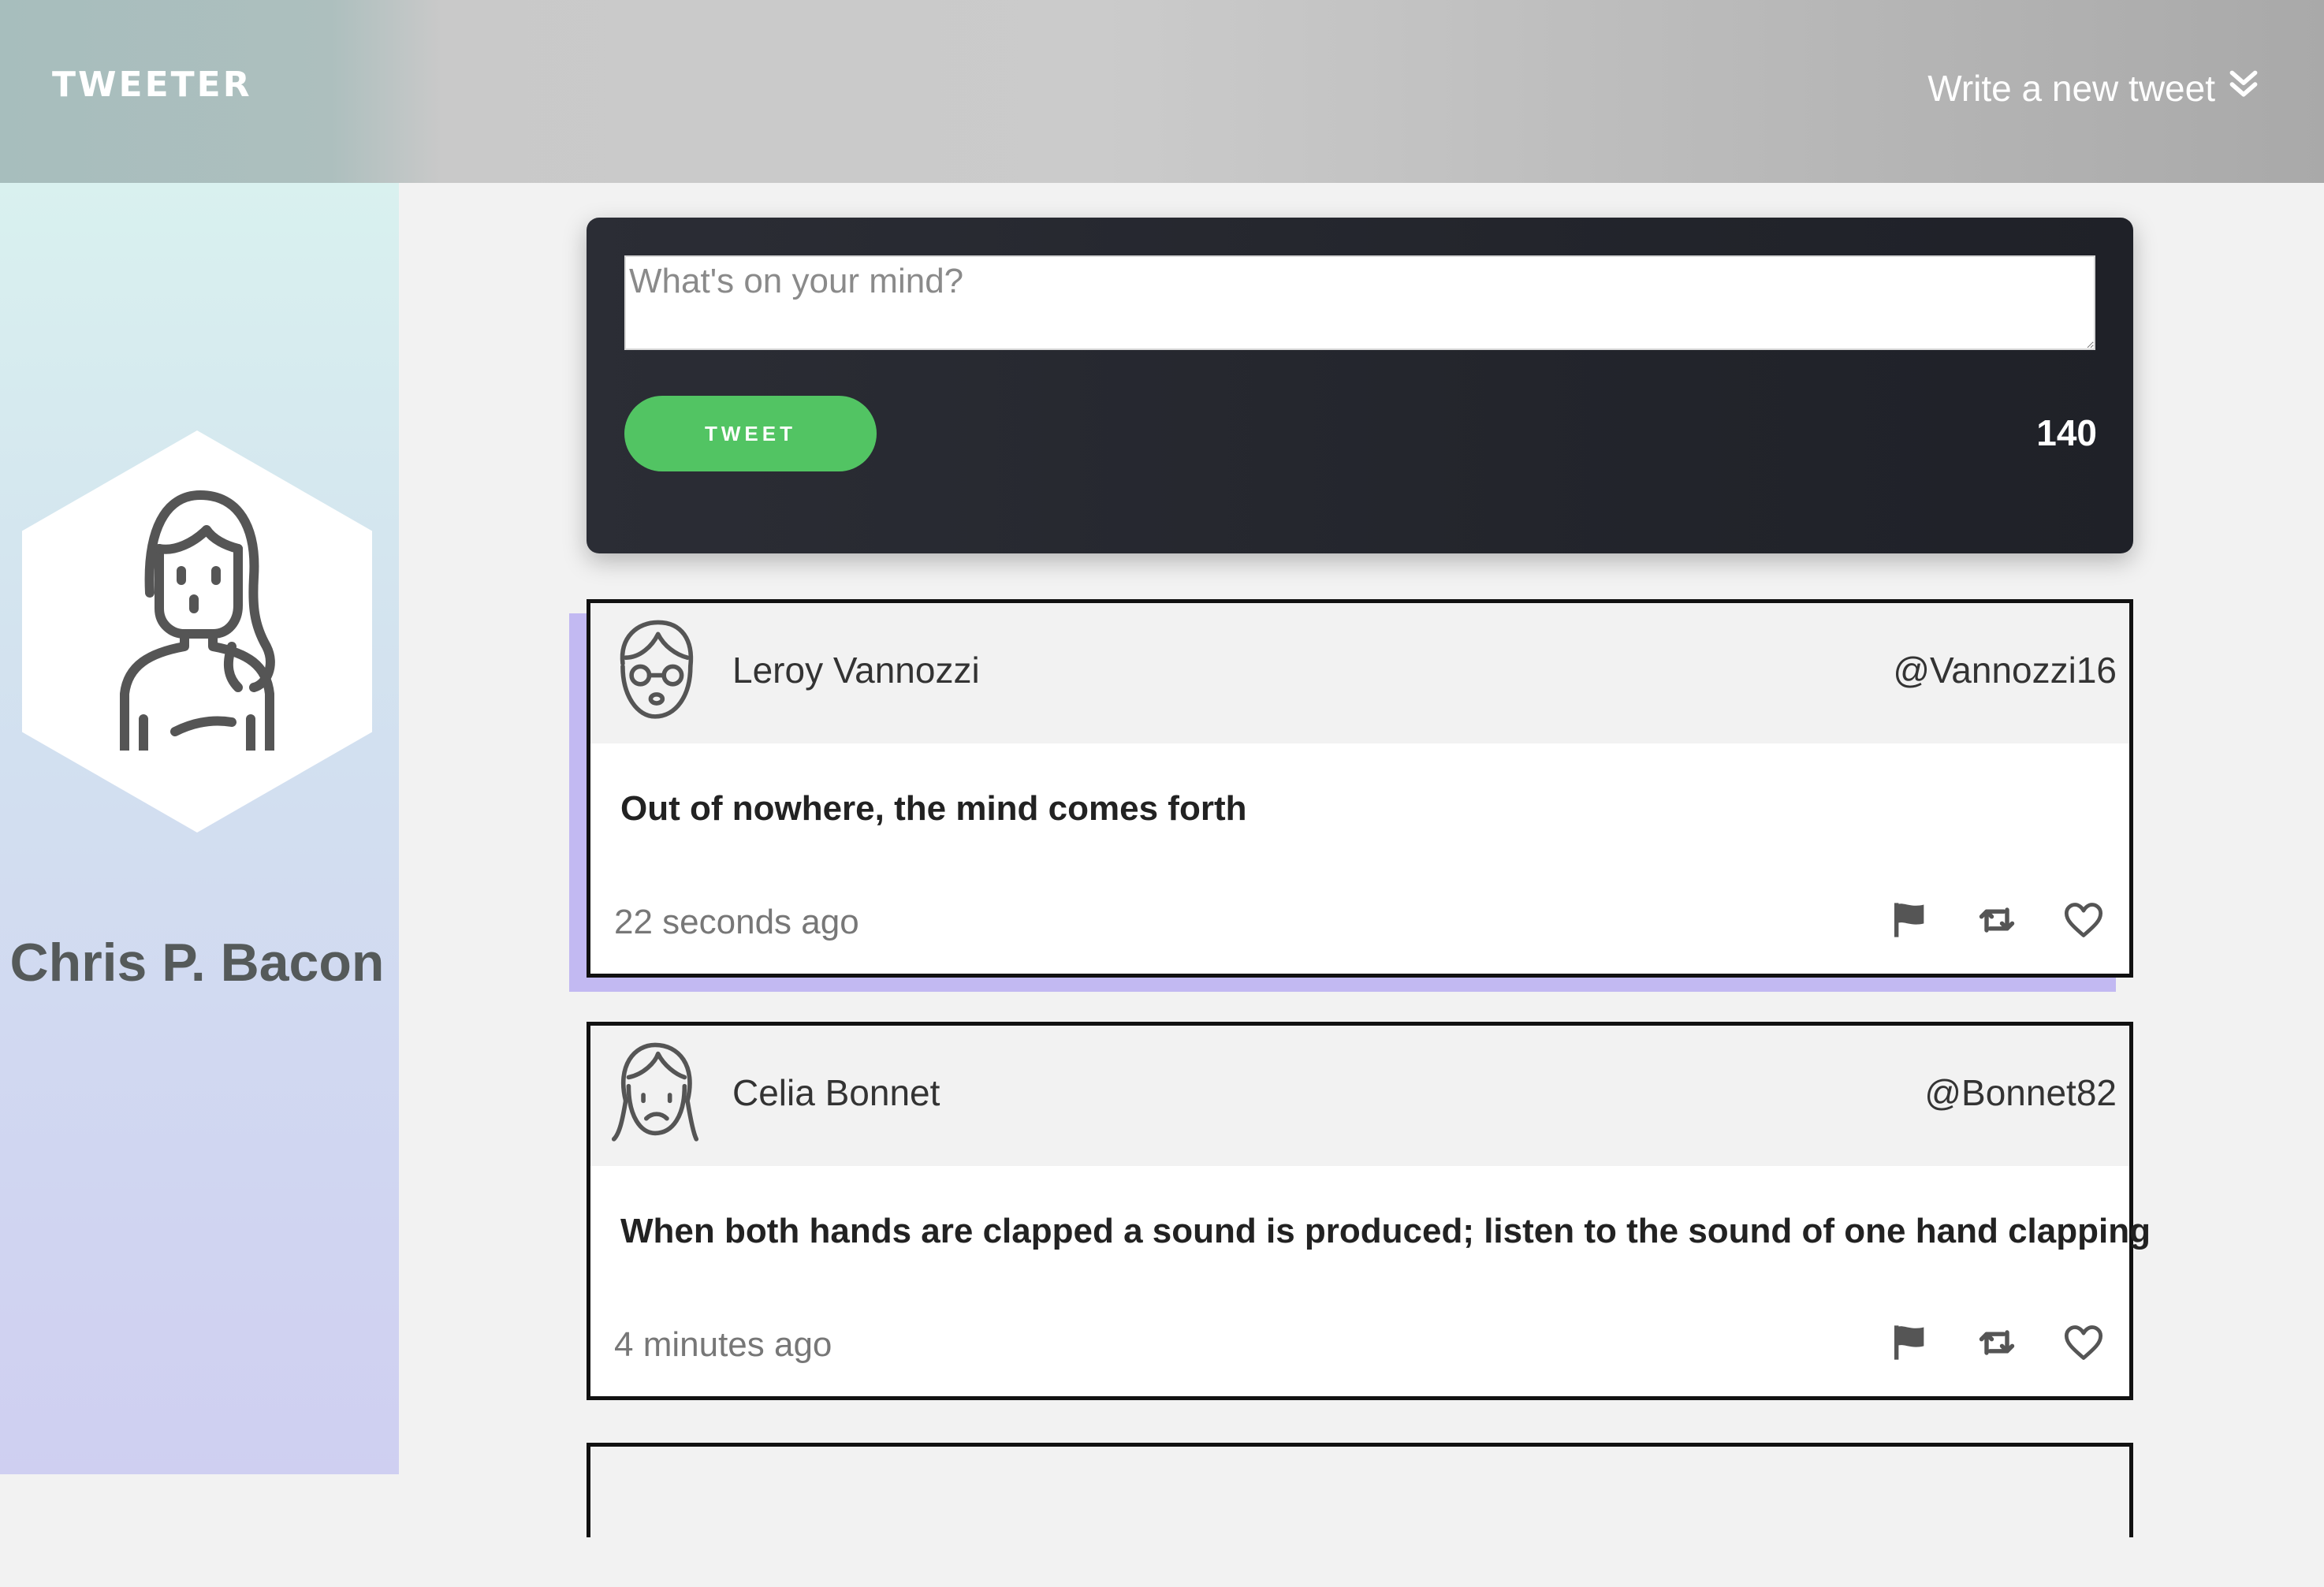 Image resolution: width=2324 pixels, height=1587 pixels. I want to click on tweet-button: TWEET, so click(750, 433).